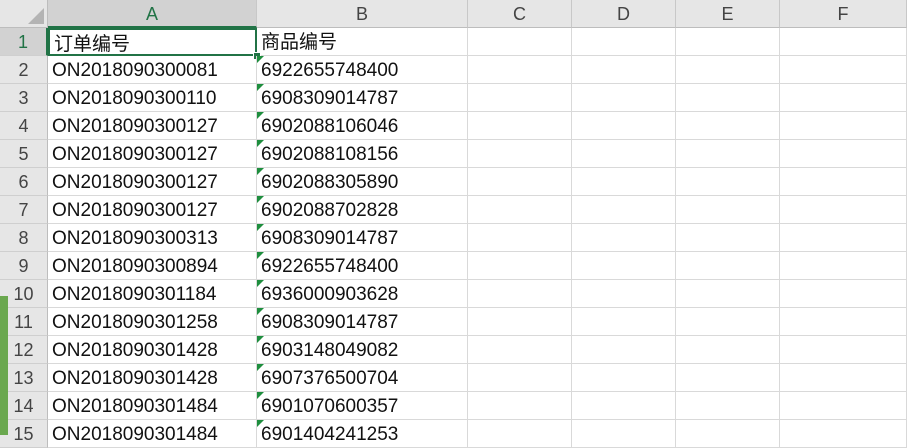 This screenshot has height=448, width=907. Describe the element at coordinates (152, 210) in the screenshot. I see `cell-a7: ON2018090300127` at that location.